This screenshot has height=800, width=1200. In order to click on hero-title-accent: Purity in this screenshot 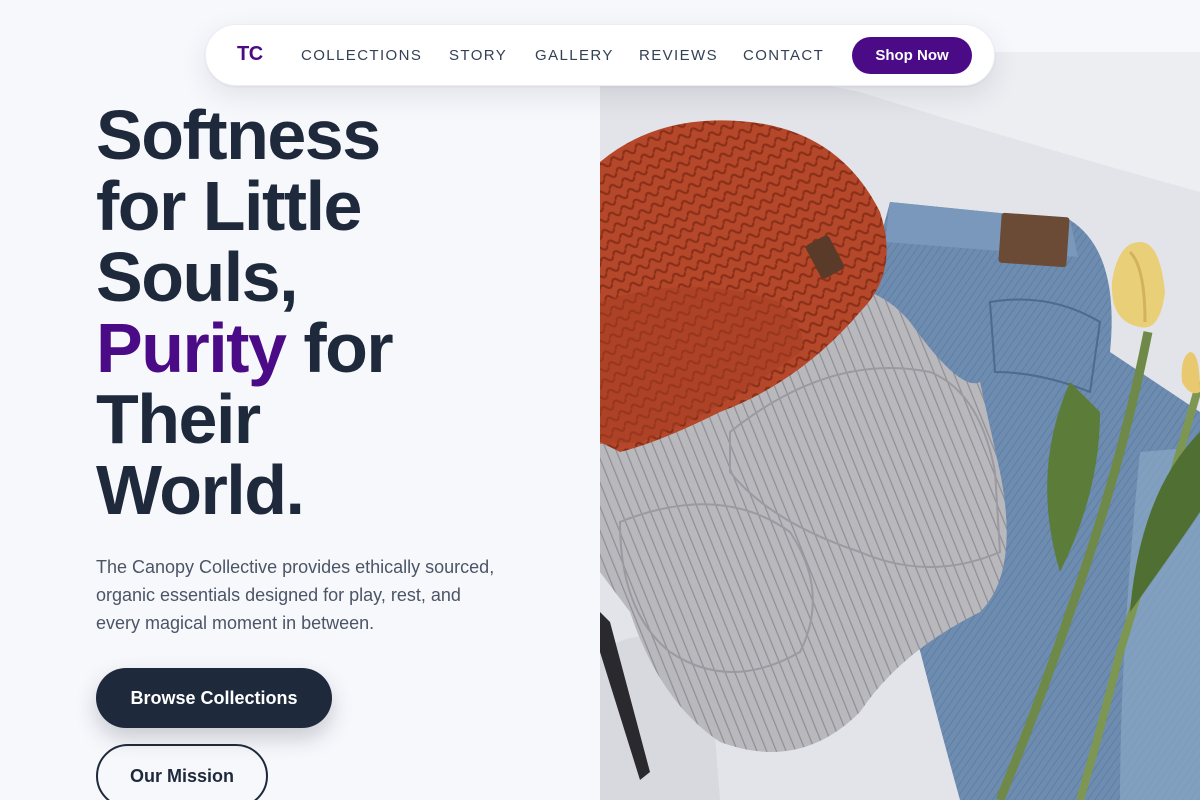, I will do `click(191, 348)`.